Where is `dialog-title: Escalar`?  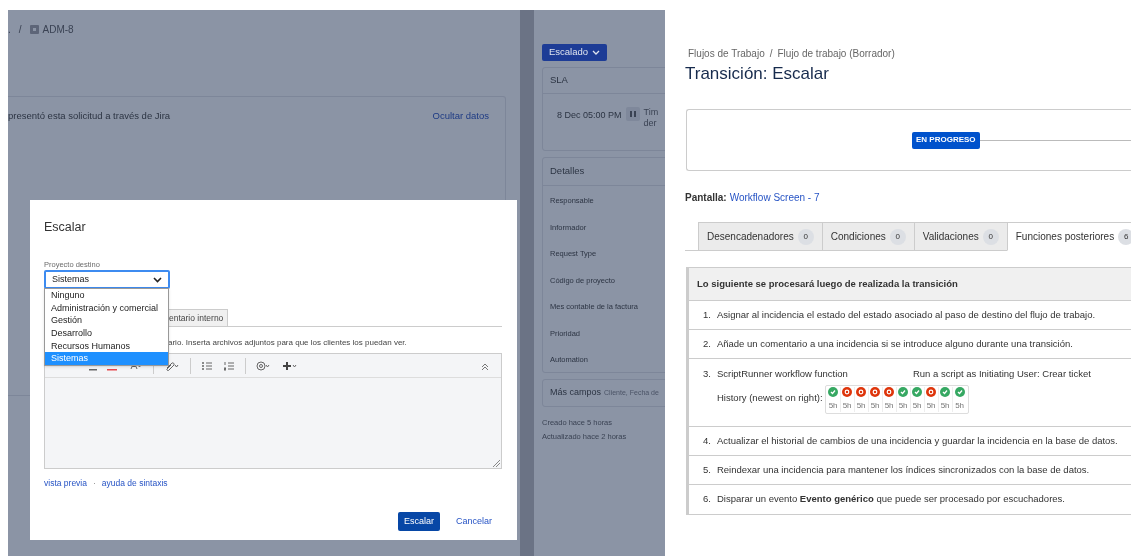
dialog-title: Escalar is located at coordinates (65, 227).